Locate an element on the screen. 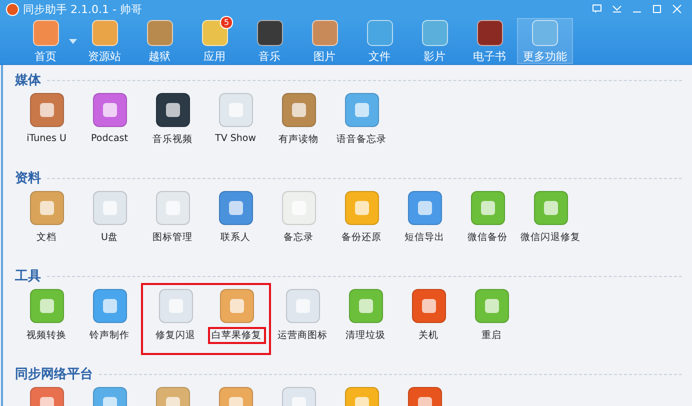 This screenshot has width=692, height=406. item-label: 白苹果修复 is located at coordinates (237, 335).